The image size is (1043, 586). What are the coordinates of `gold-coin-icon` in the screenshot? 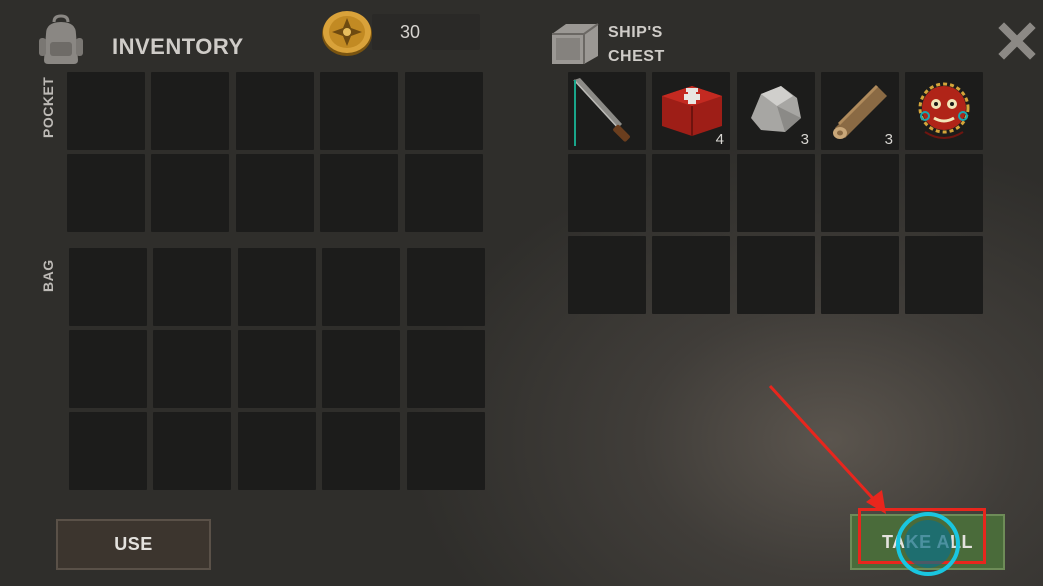 It's located at (347, 33).